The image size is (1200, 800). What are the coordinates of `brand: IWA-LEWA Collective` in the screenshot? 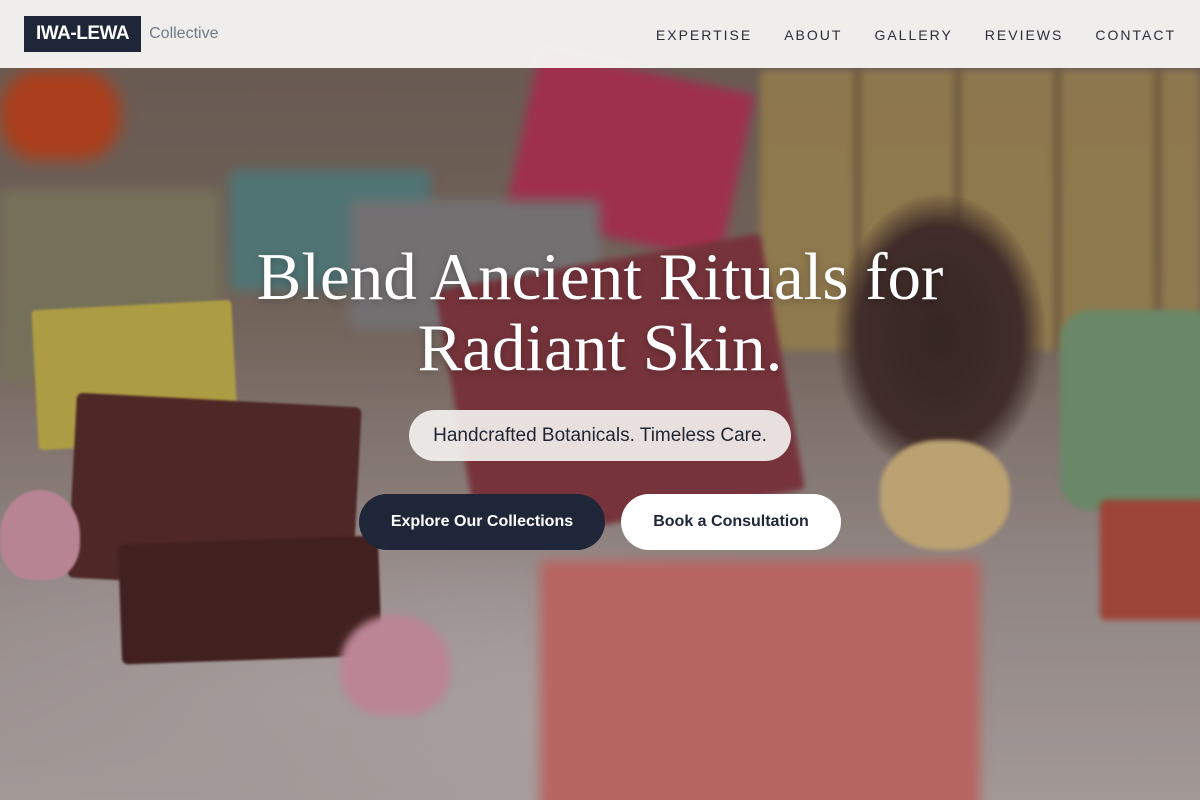 It's located at (121, 34).